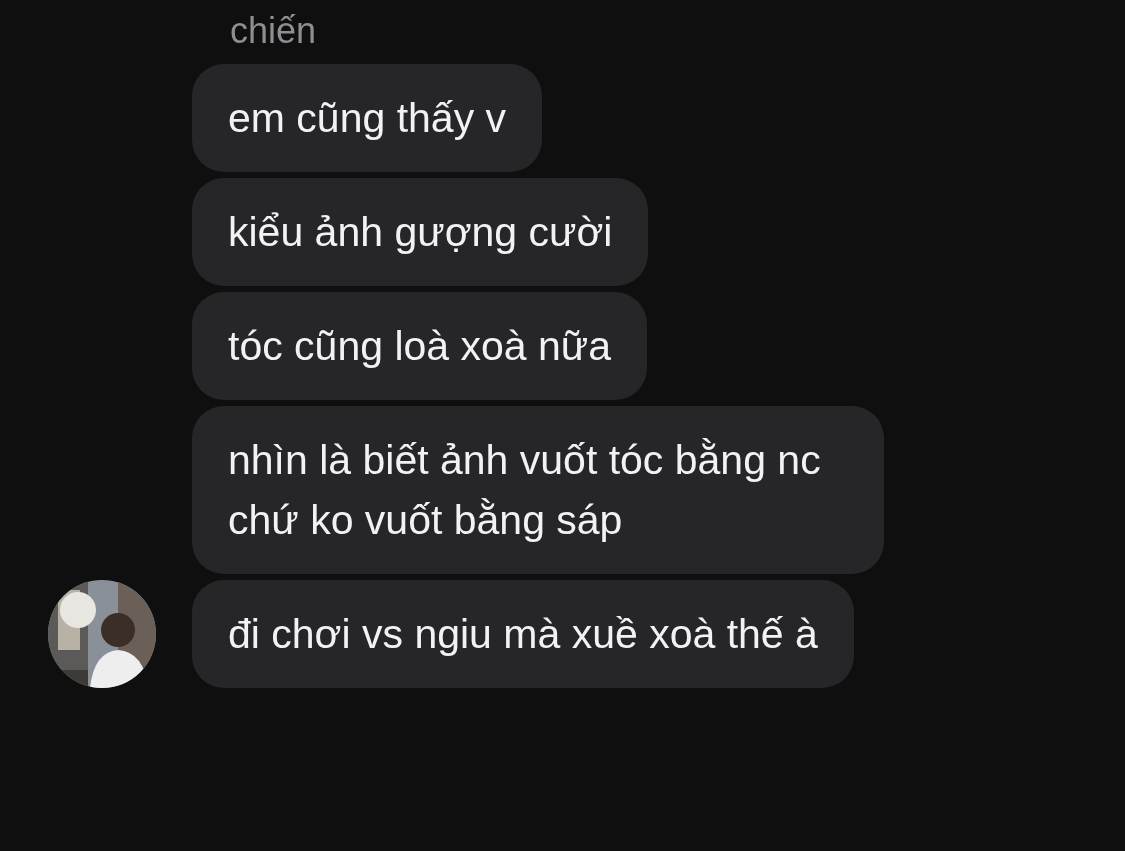  What do you see at coordinates (420, 346) in the screenshot?
I see `message-bubble: tóc cũng loà xoà nữa` at bounding box center [420, 346].